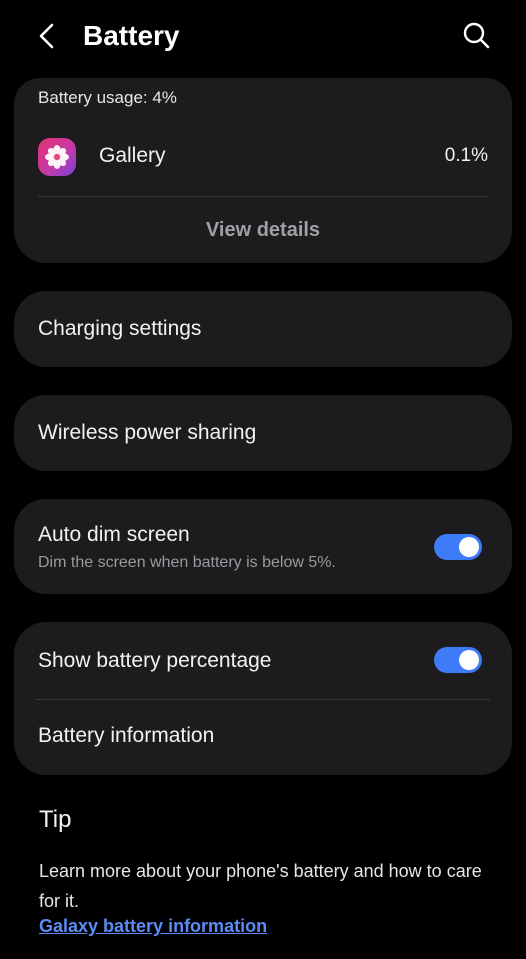 Image resolution: width=526 pixels, height=959 pixels. I want to click on search-icon, so click(476, 35).